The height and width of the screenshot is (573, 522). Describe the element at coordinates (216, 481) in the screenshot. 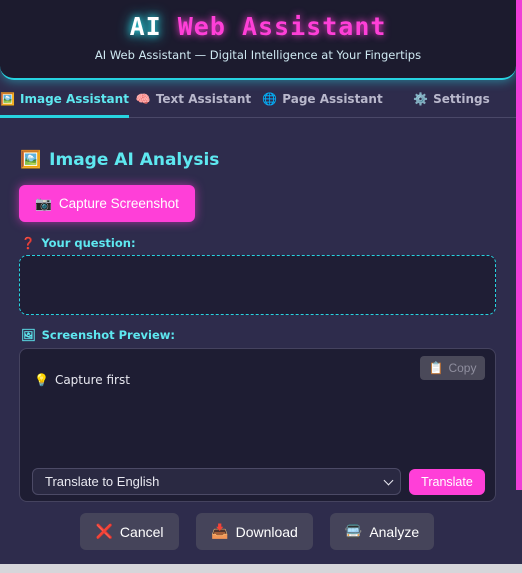

I see `translate-language-select: Translate to English` at that location.